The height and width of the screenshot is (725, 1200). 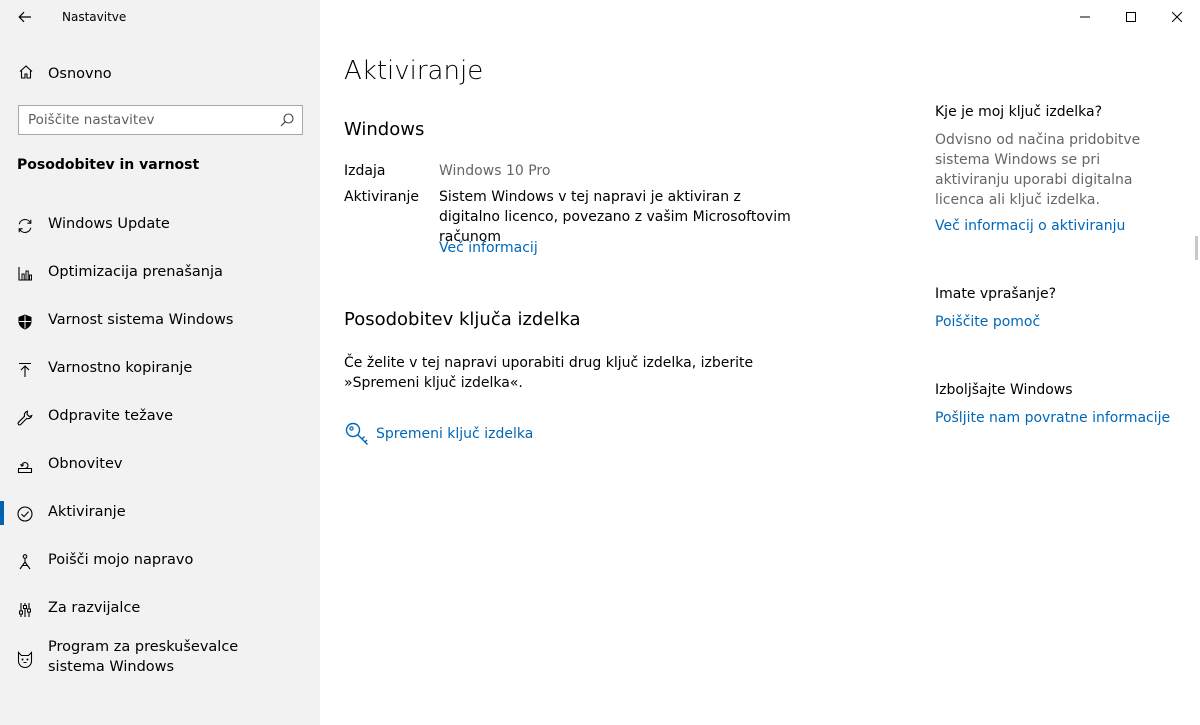 I want to click on window-controls, so click(x=1131, y=17).